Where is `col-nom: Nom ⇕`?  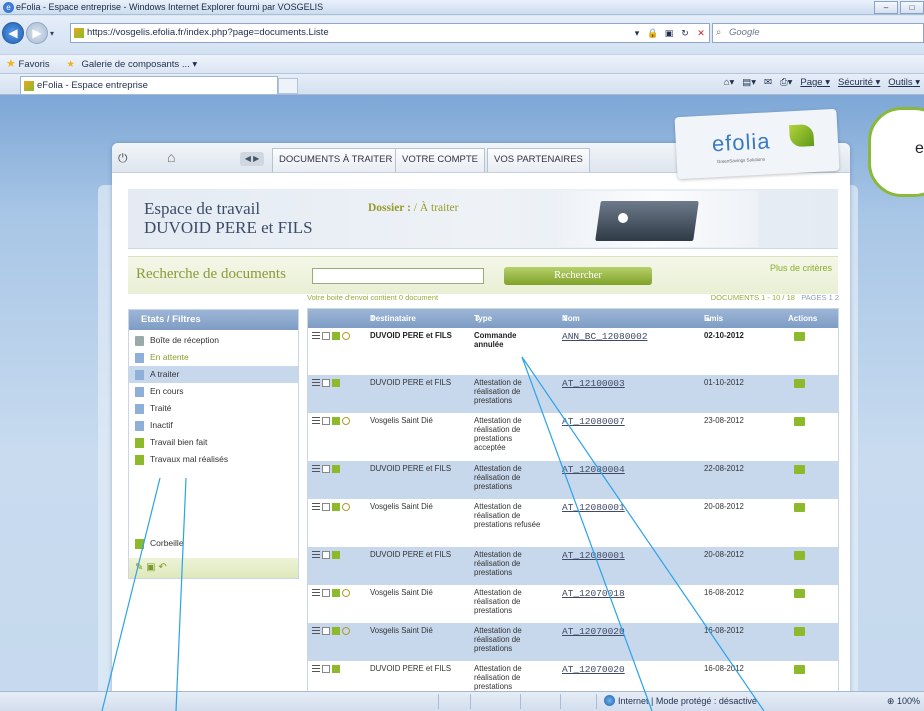
col-nom: Nom ⇕ is located at coordinates (571, 318).